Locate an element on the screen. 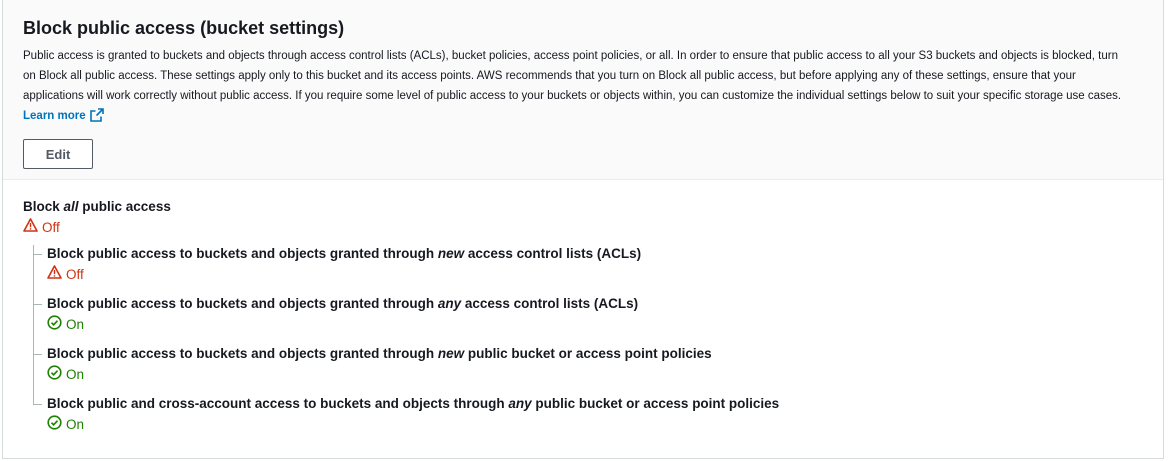 This screenshot has height=461, width=1168. external-link-icon is located at coordinates (96, 118).